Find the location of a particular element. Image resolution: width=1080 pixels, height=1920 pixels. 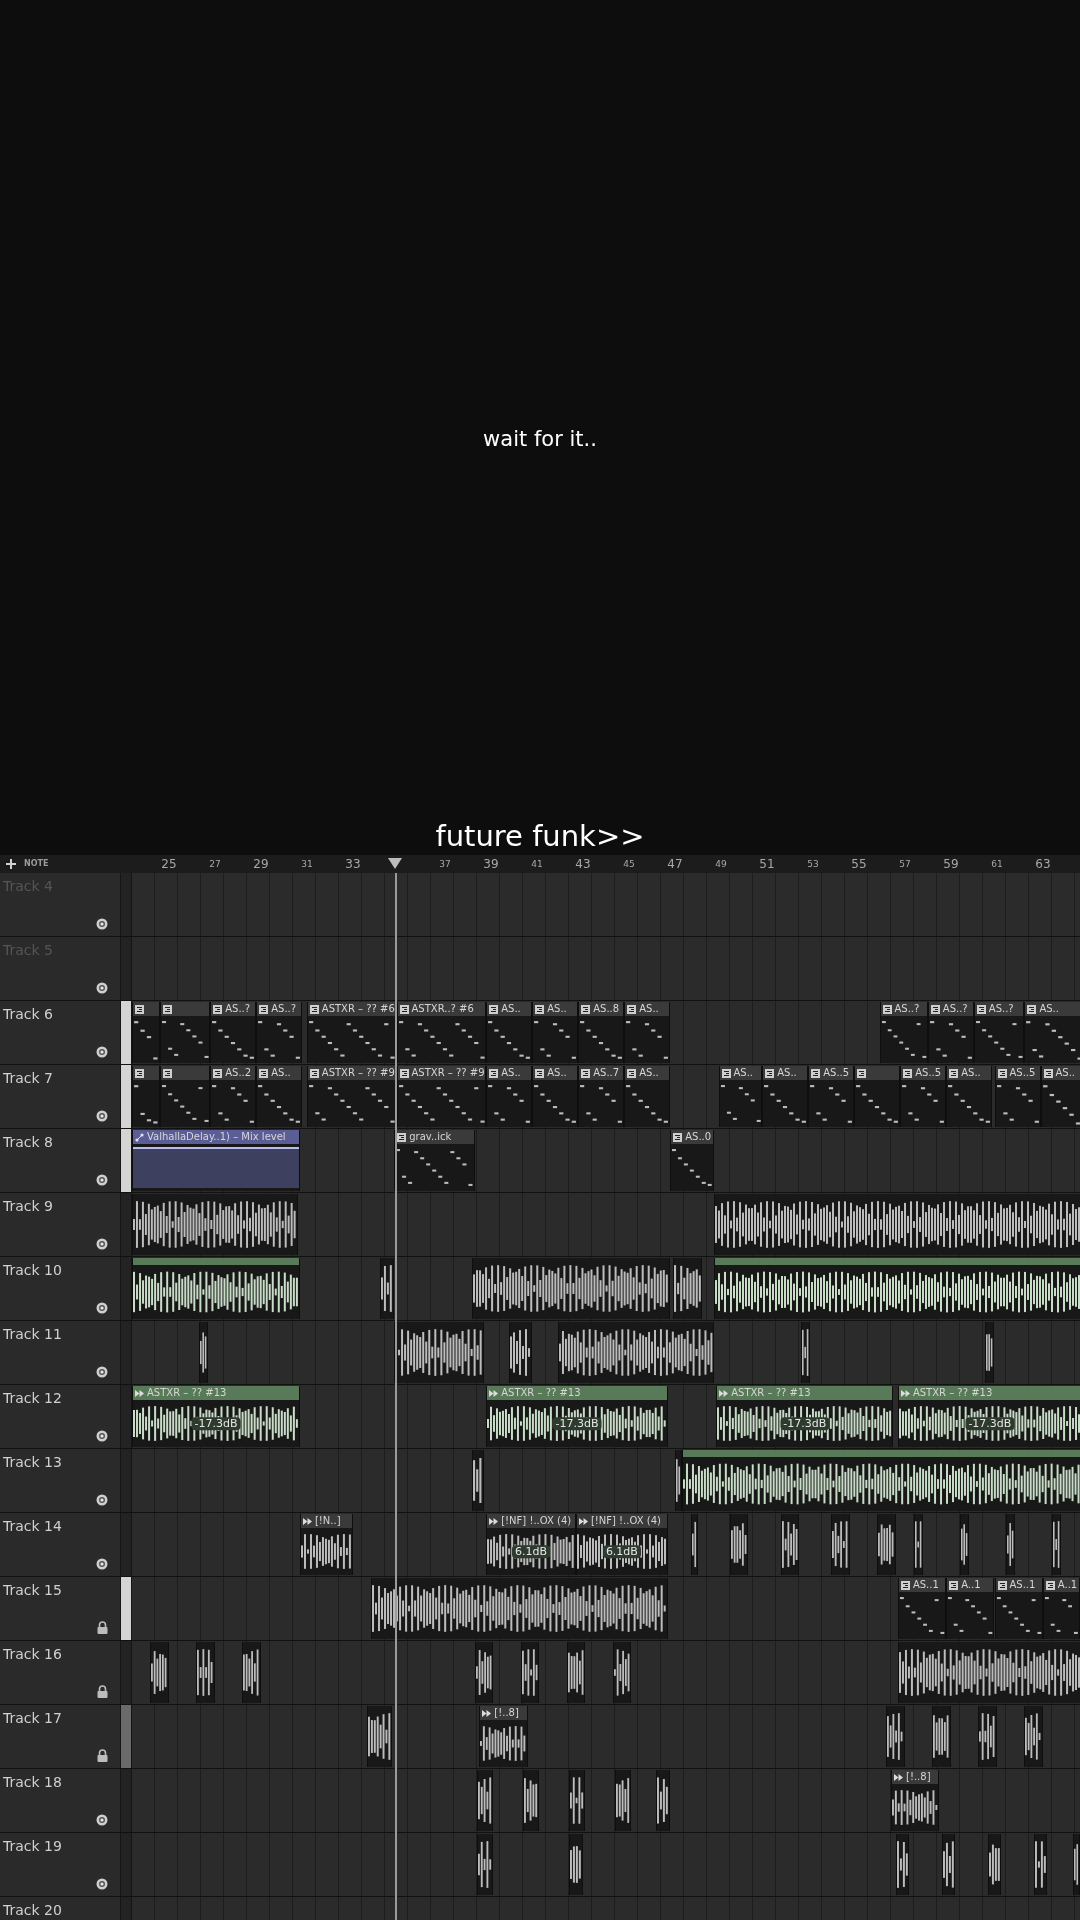

track-name: Track 18 is located at coordinates (55, 1782).